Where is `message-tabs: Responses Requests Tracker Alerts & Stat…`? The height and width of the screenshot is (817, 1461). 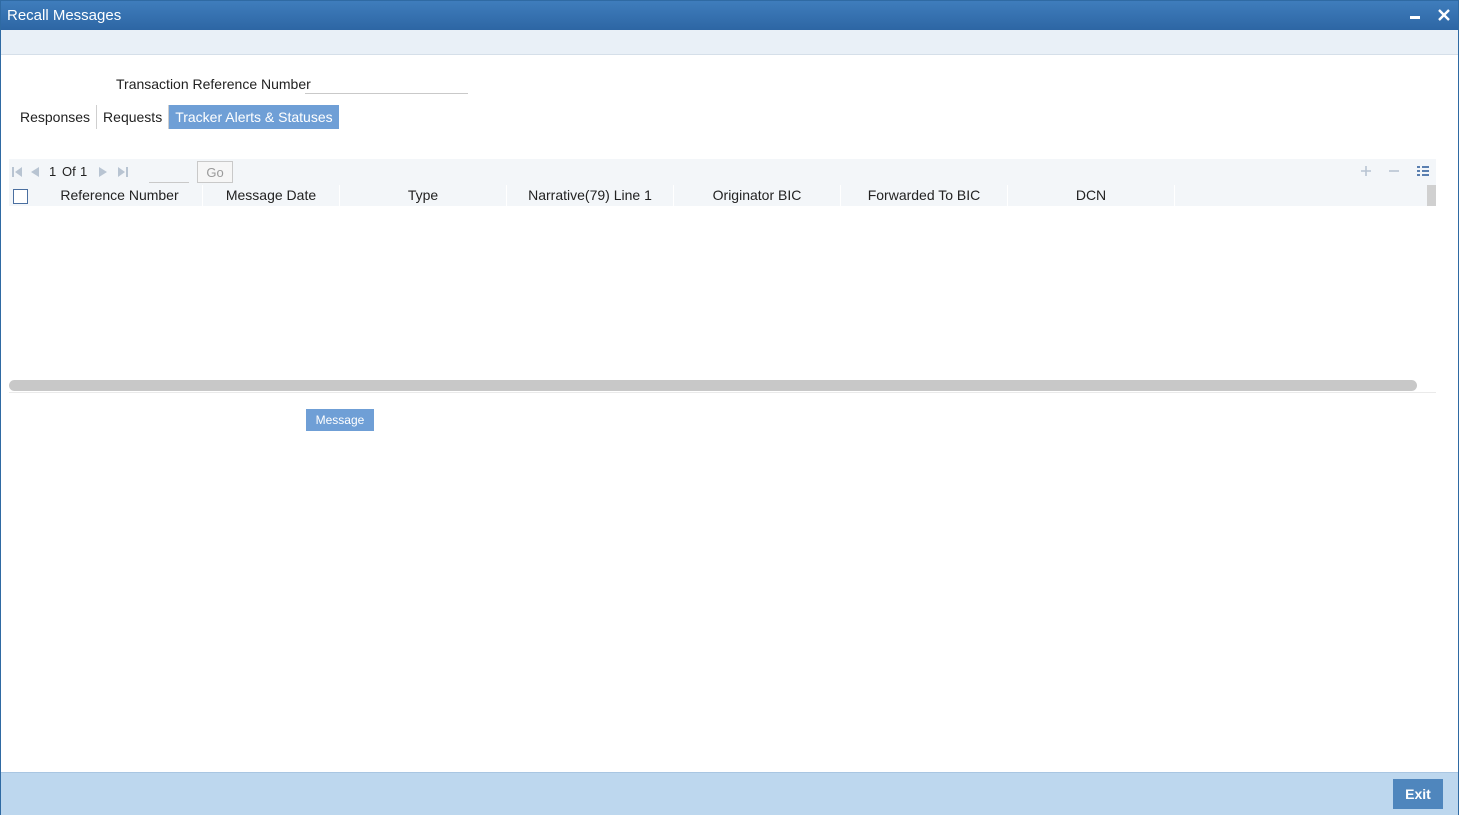 message-tabs: Responses Requests Tracker Alerts & Stat… is located at coordinates (176, 117).